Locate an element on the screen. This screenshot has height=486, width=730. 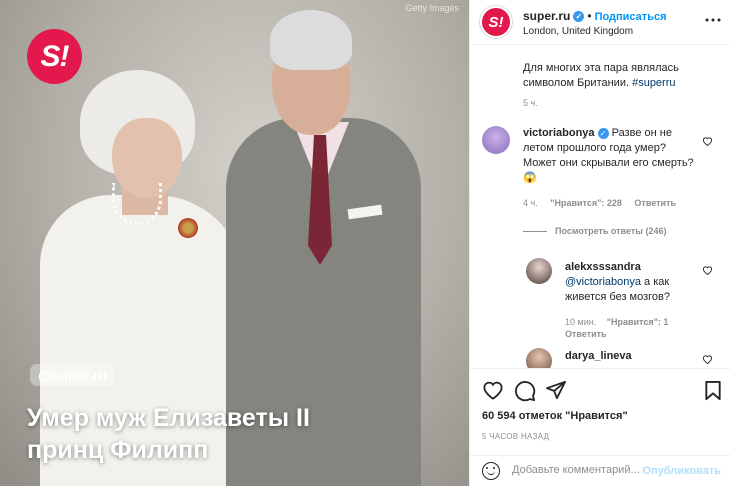
prince-hair is located at coordinates (311, 40).